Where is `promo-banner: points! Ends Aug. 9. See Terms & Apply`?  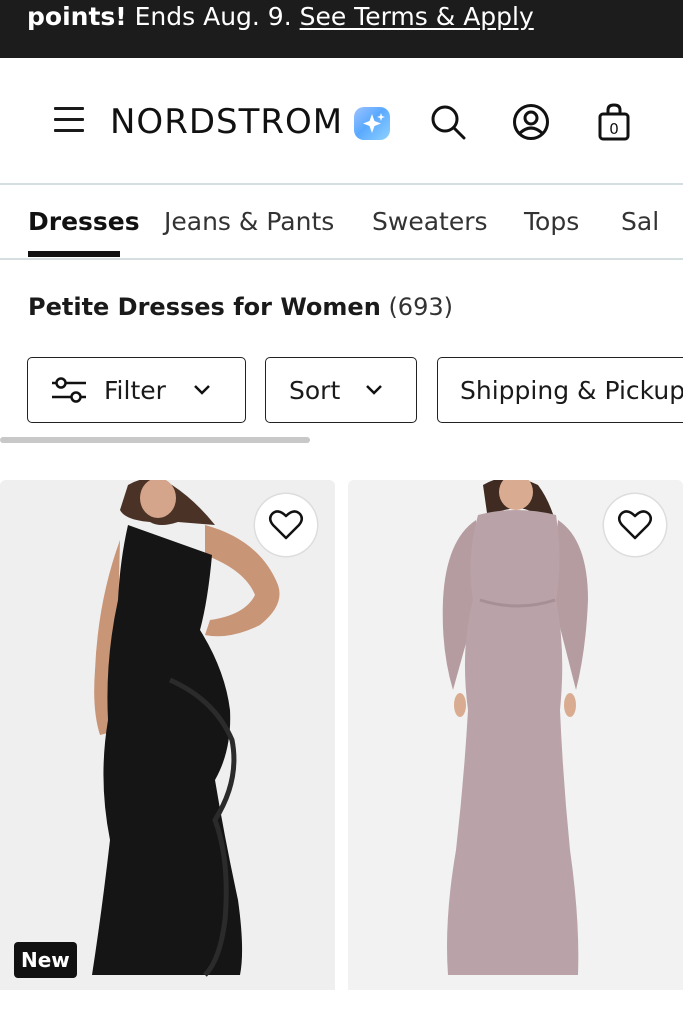 promo-banner: points! Ends Aug. 9. See Terms & Apply is located at coordinates (341, 29).